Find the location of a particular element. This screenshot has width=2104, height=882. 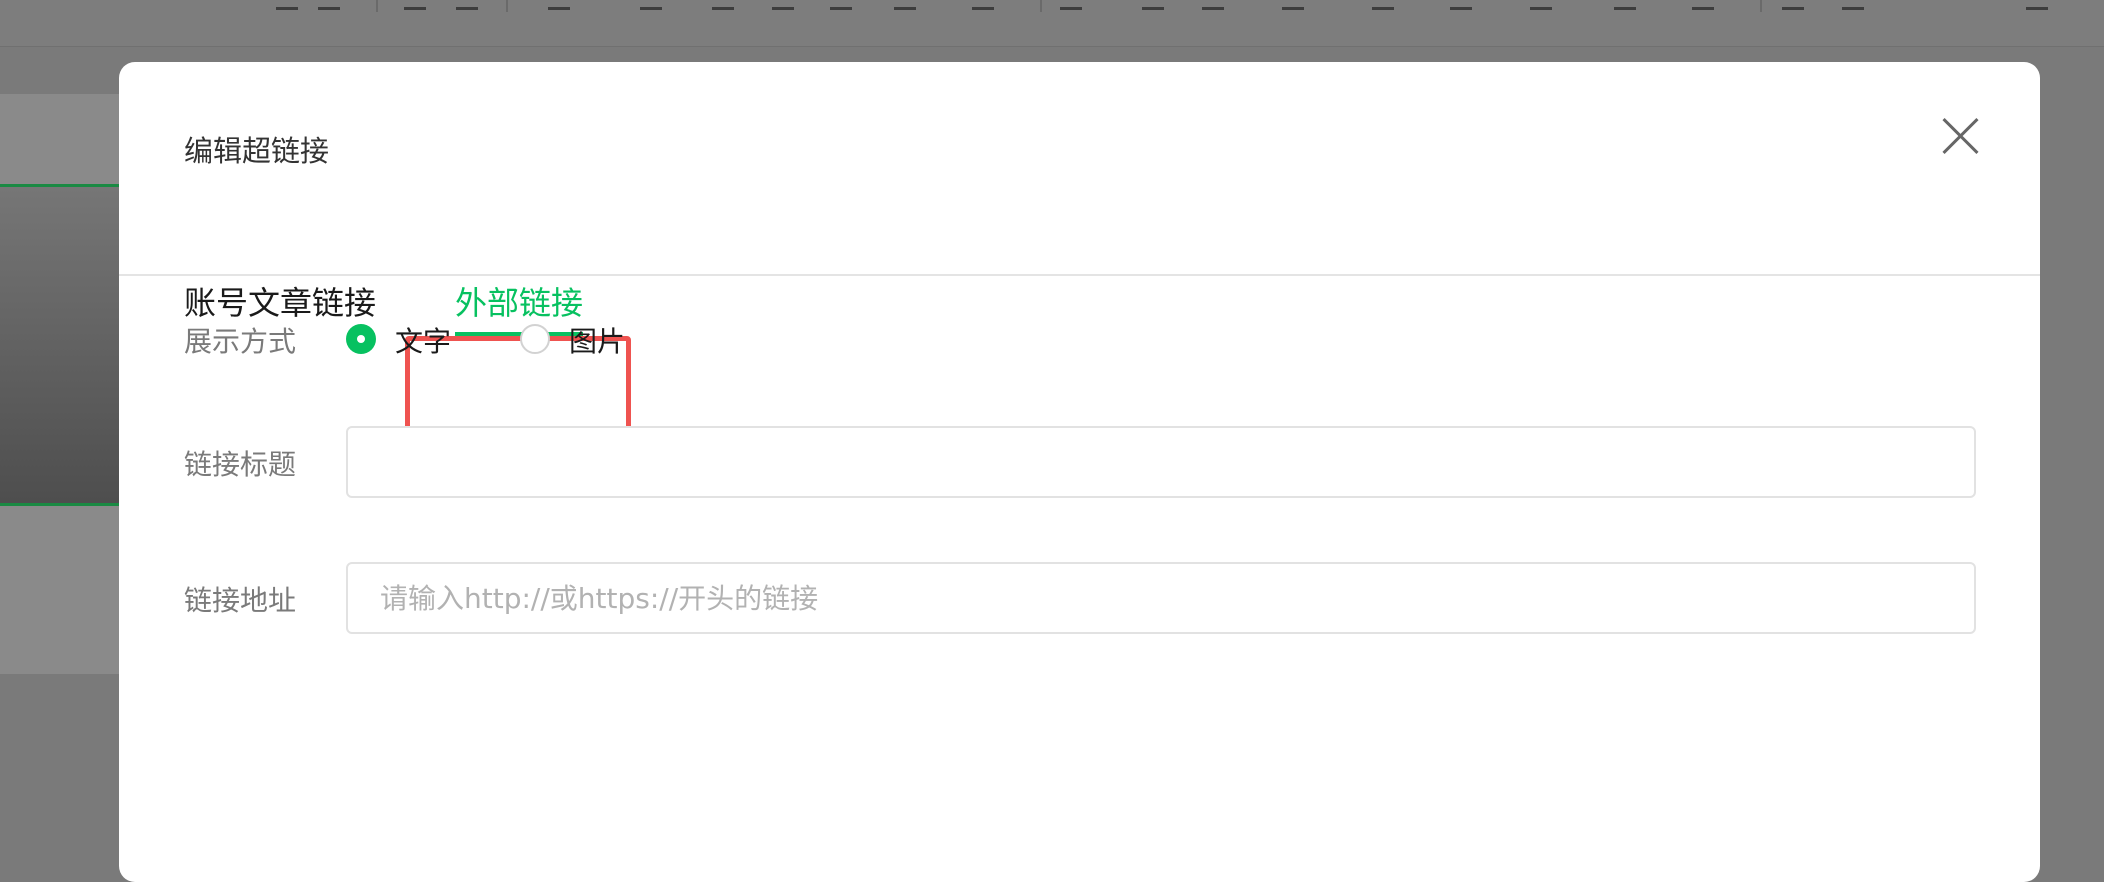

redo-icon is located at coordinates (329, 5).